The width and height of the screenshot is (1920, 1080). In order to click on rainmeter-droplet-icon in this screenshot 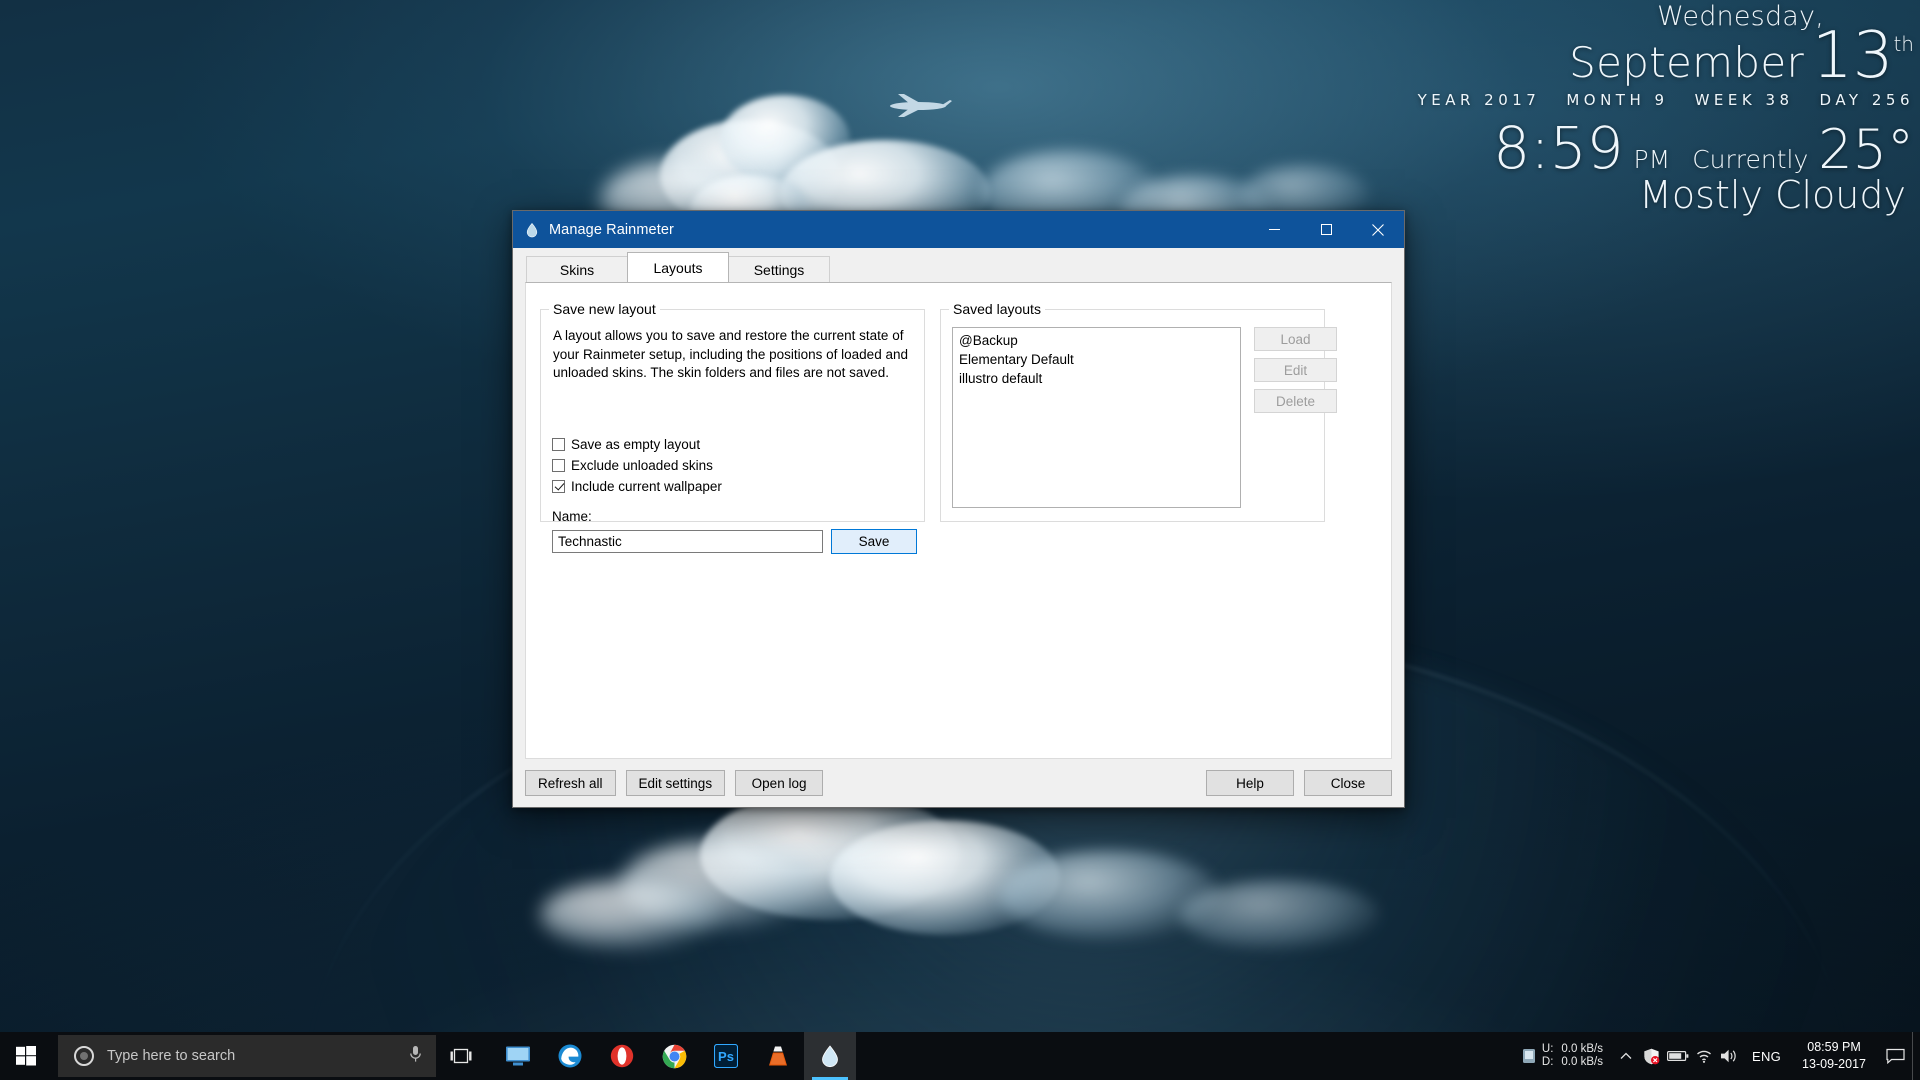, I will do `click(532, 230)`.